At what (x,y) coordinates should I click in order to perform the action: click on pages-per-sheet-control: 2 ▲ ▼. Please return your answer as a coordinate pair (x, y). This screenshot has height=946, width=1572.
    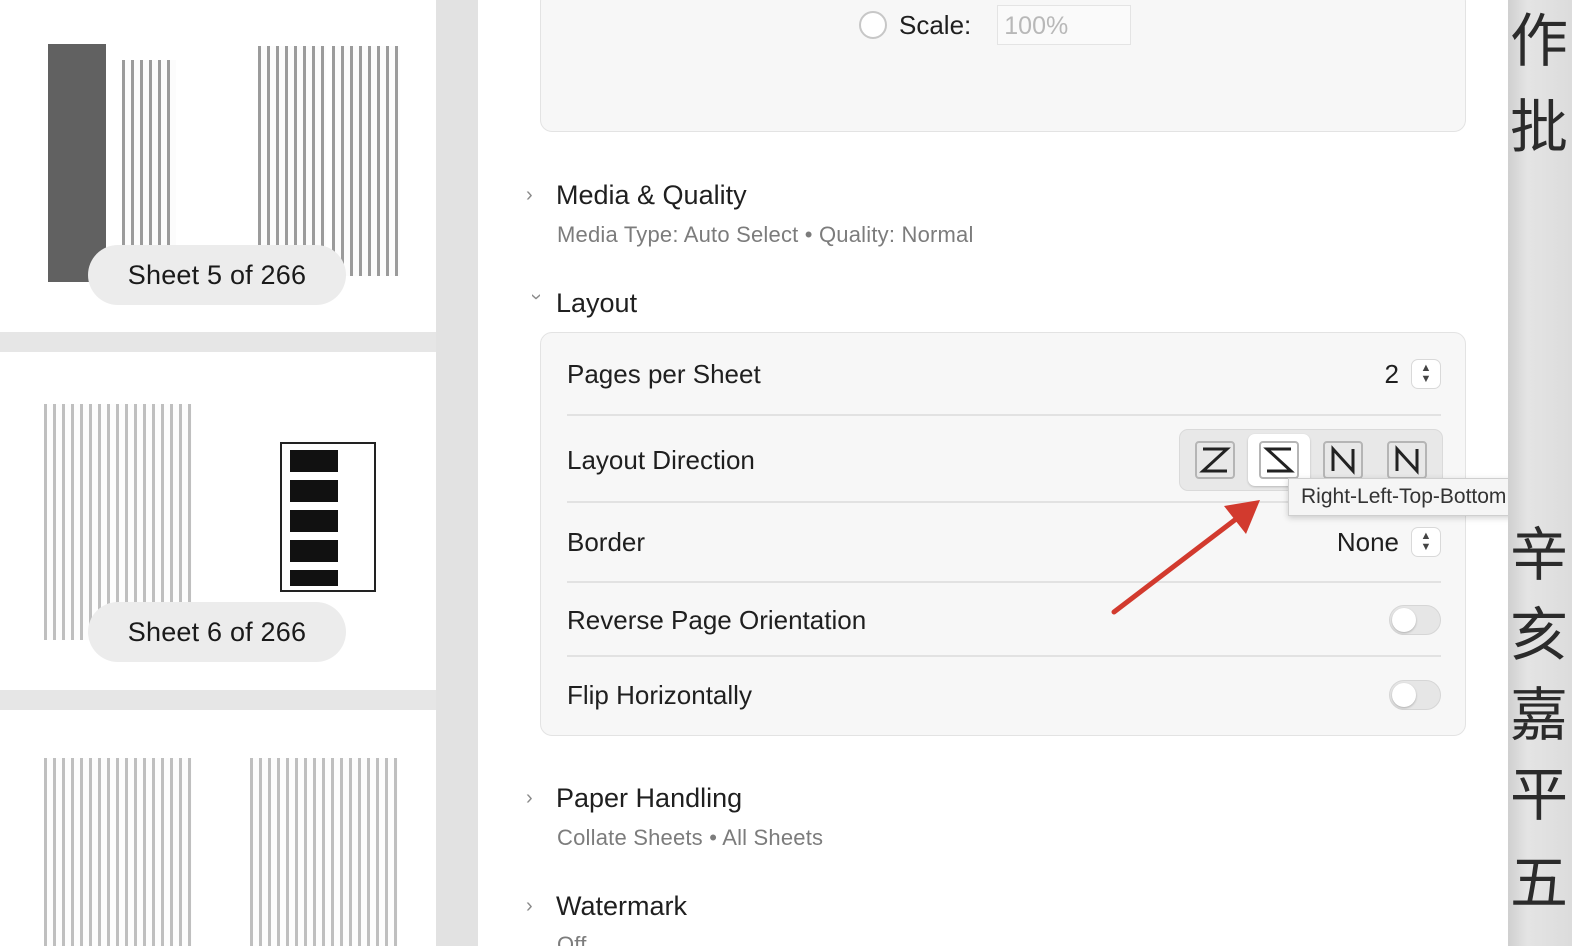
    Looking at the image, I should click on (1413, 374).